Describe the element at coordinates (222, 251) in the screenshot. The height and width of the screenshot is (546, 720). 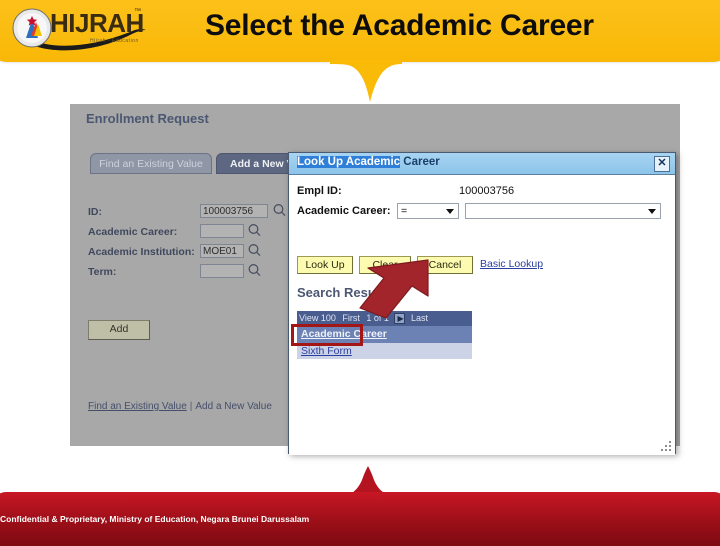
I see `input-academic-institution: MOE01` at that location.